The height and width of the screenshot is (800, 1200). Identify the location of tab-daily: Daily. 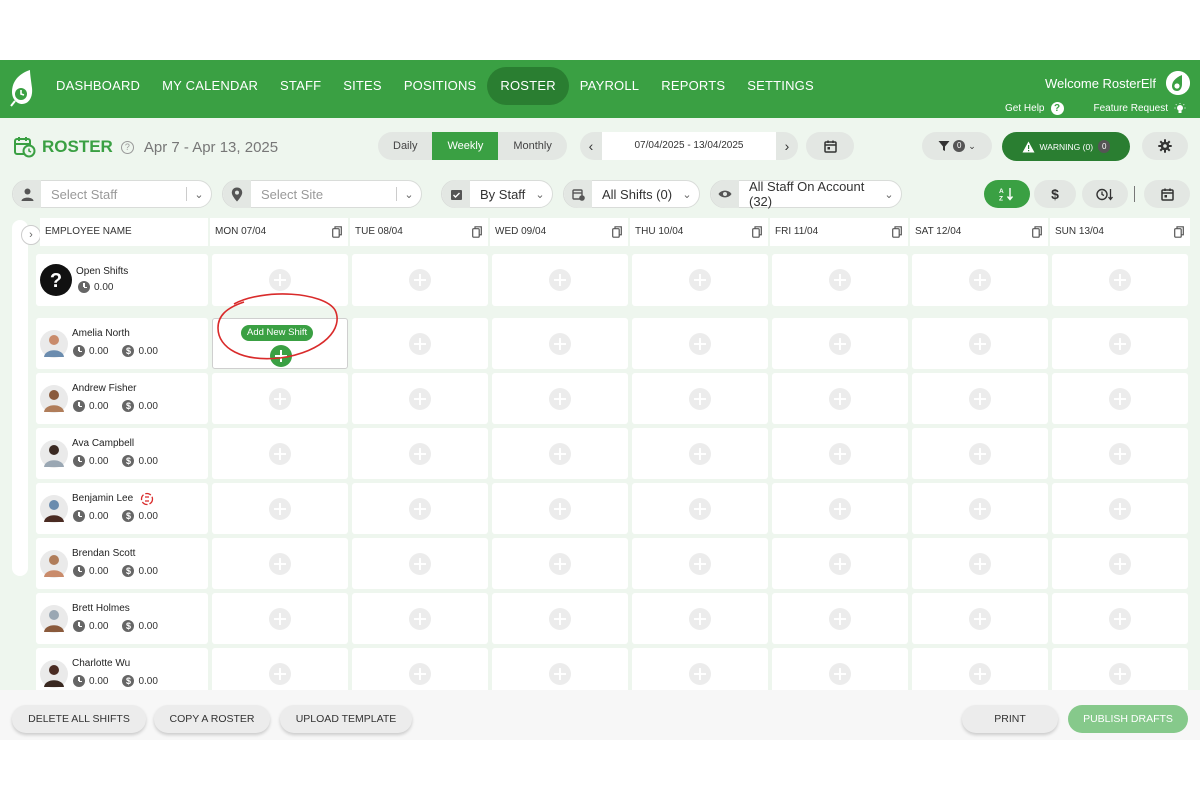
(405, 146).